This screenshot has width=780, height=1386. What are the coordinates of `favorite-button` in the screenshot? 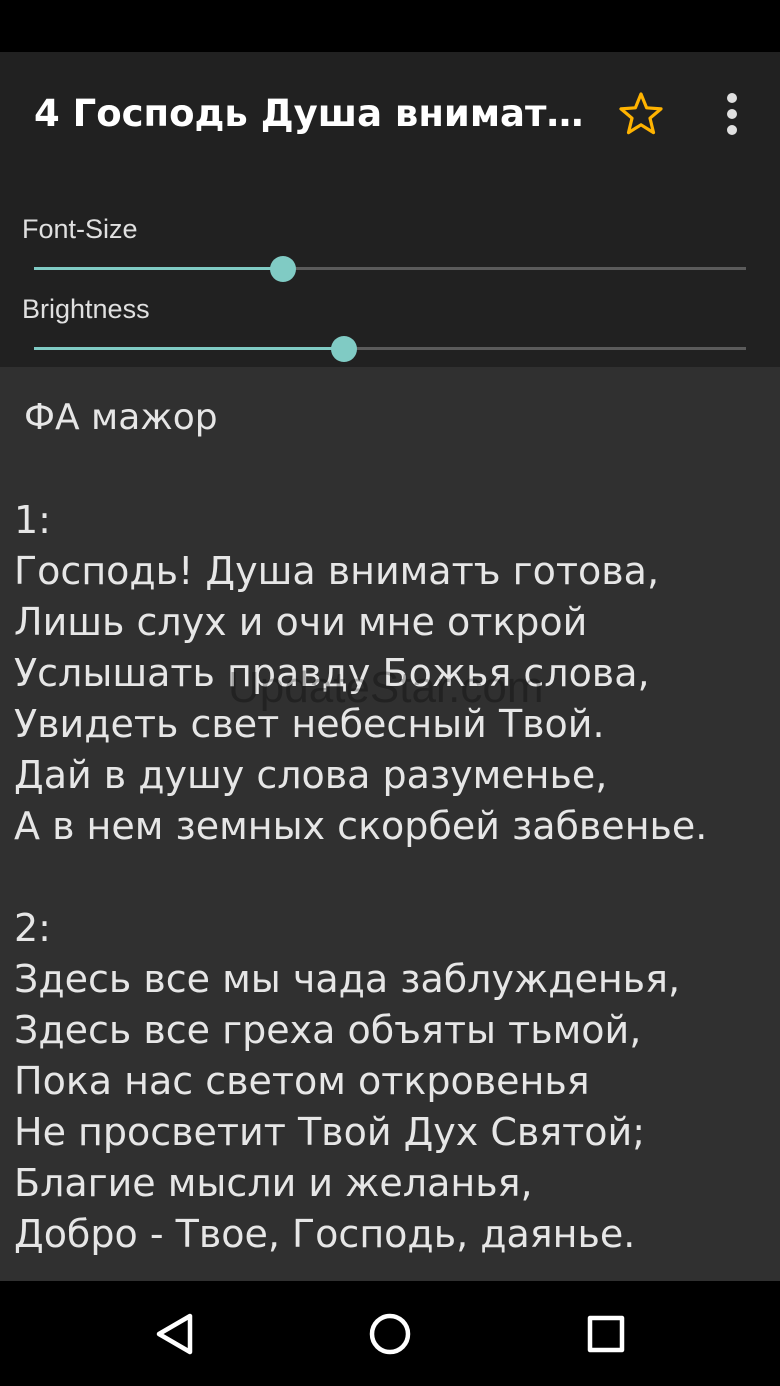 It's located at (641, 115).